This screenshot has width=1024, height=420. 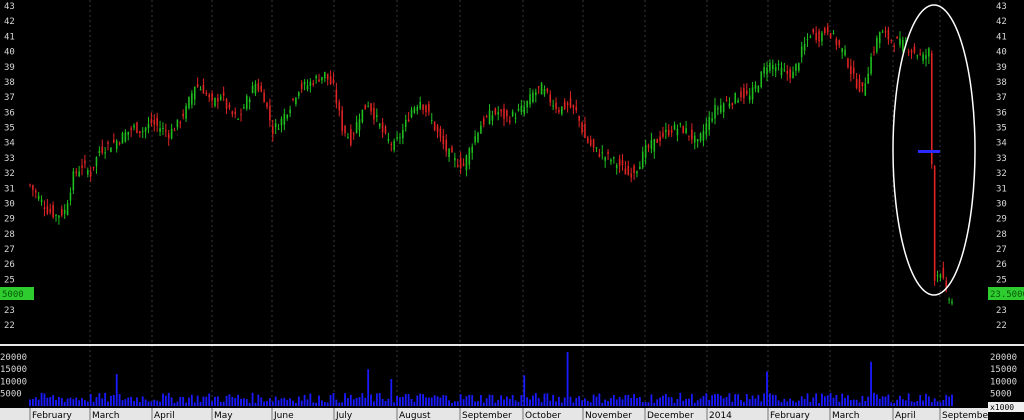 What do you see at coordinates (1001, 235) in the screenshot?
I see `price-tick-right: 28` at bounding box center [1001, 235].